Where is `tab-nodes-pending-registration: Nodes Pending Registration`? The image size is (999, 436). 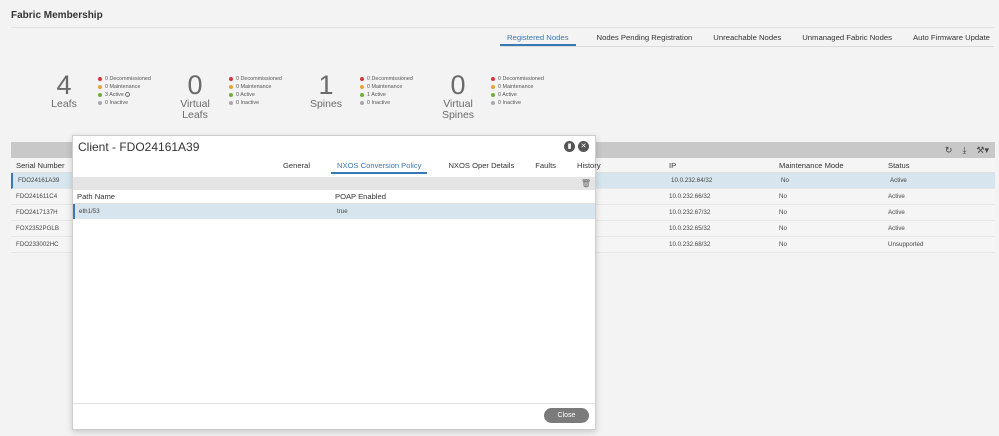
tab-nodes-pending-registration: Nodes Pending Registration is located at coordinates (645, 39).